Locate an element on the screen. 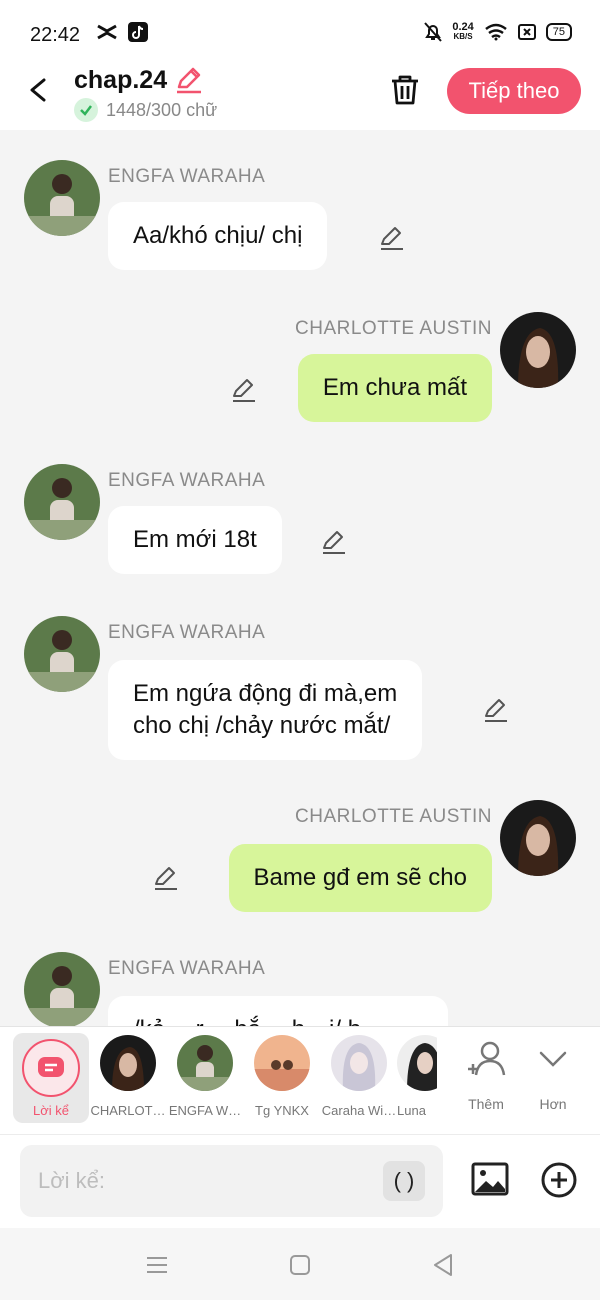 The height and width of the screenshot is (1300, 600). header: chap.24 1448/300 chữ Tiếp theo is located at coordinates (300, 97).